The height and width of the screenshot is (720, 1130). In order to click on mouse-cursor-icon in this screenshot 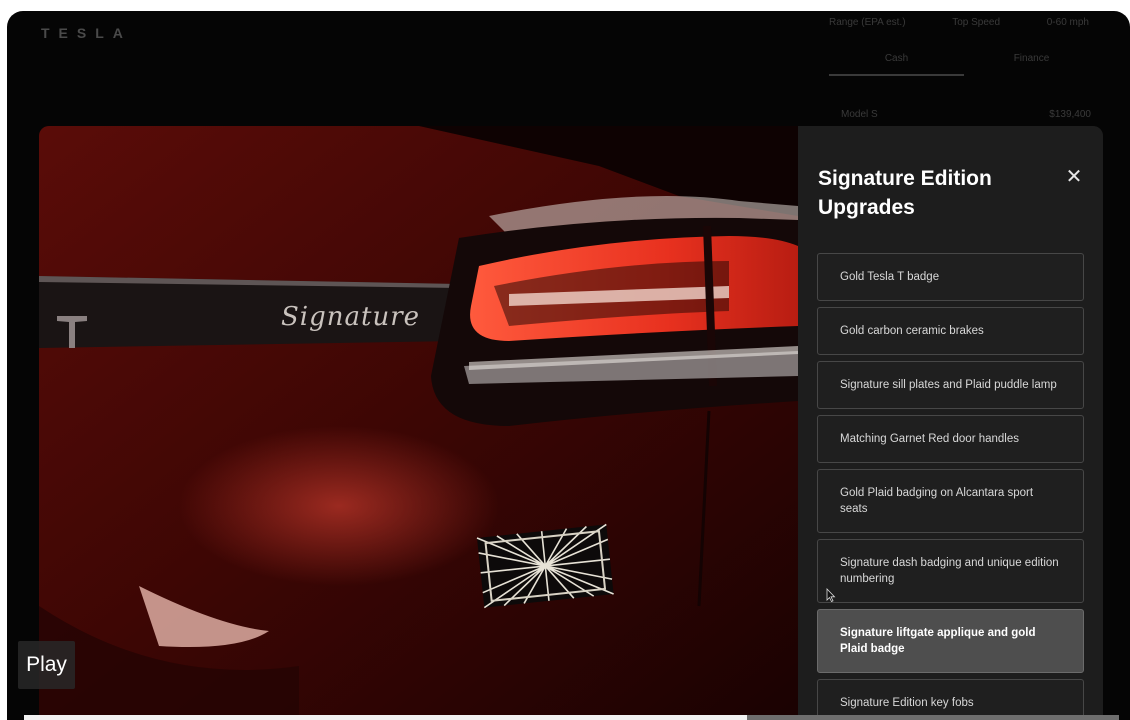, I will do `click(831, 595)`.